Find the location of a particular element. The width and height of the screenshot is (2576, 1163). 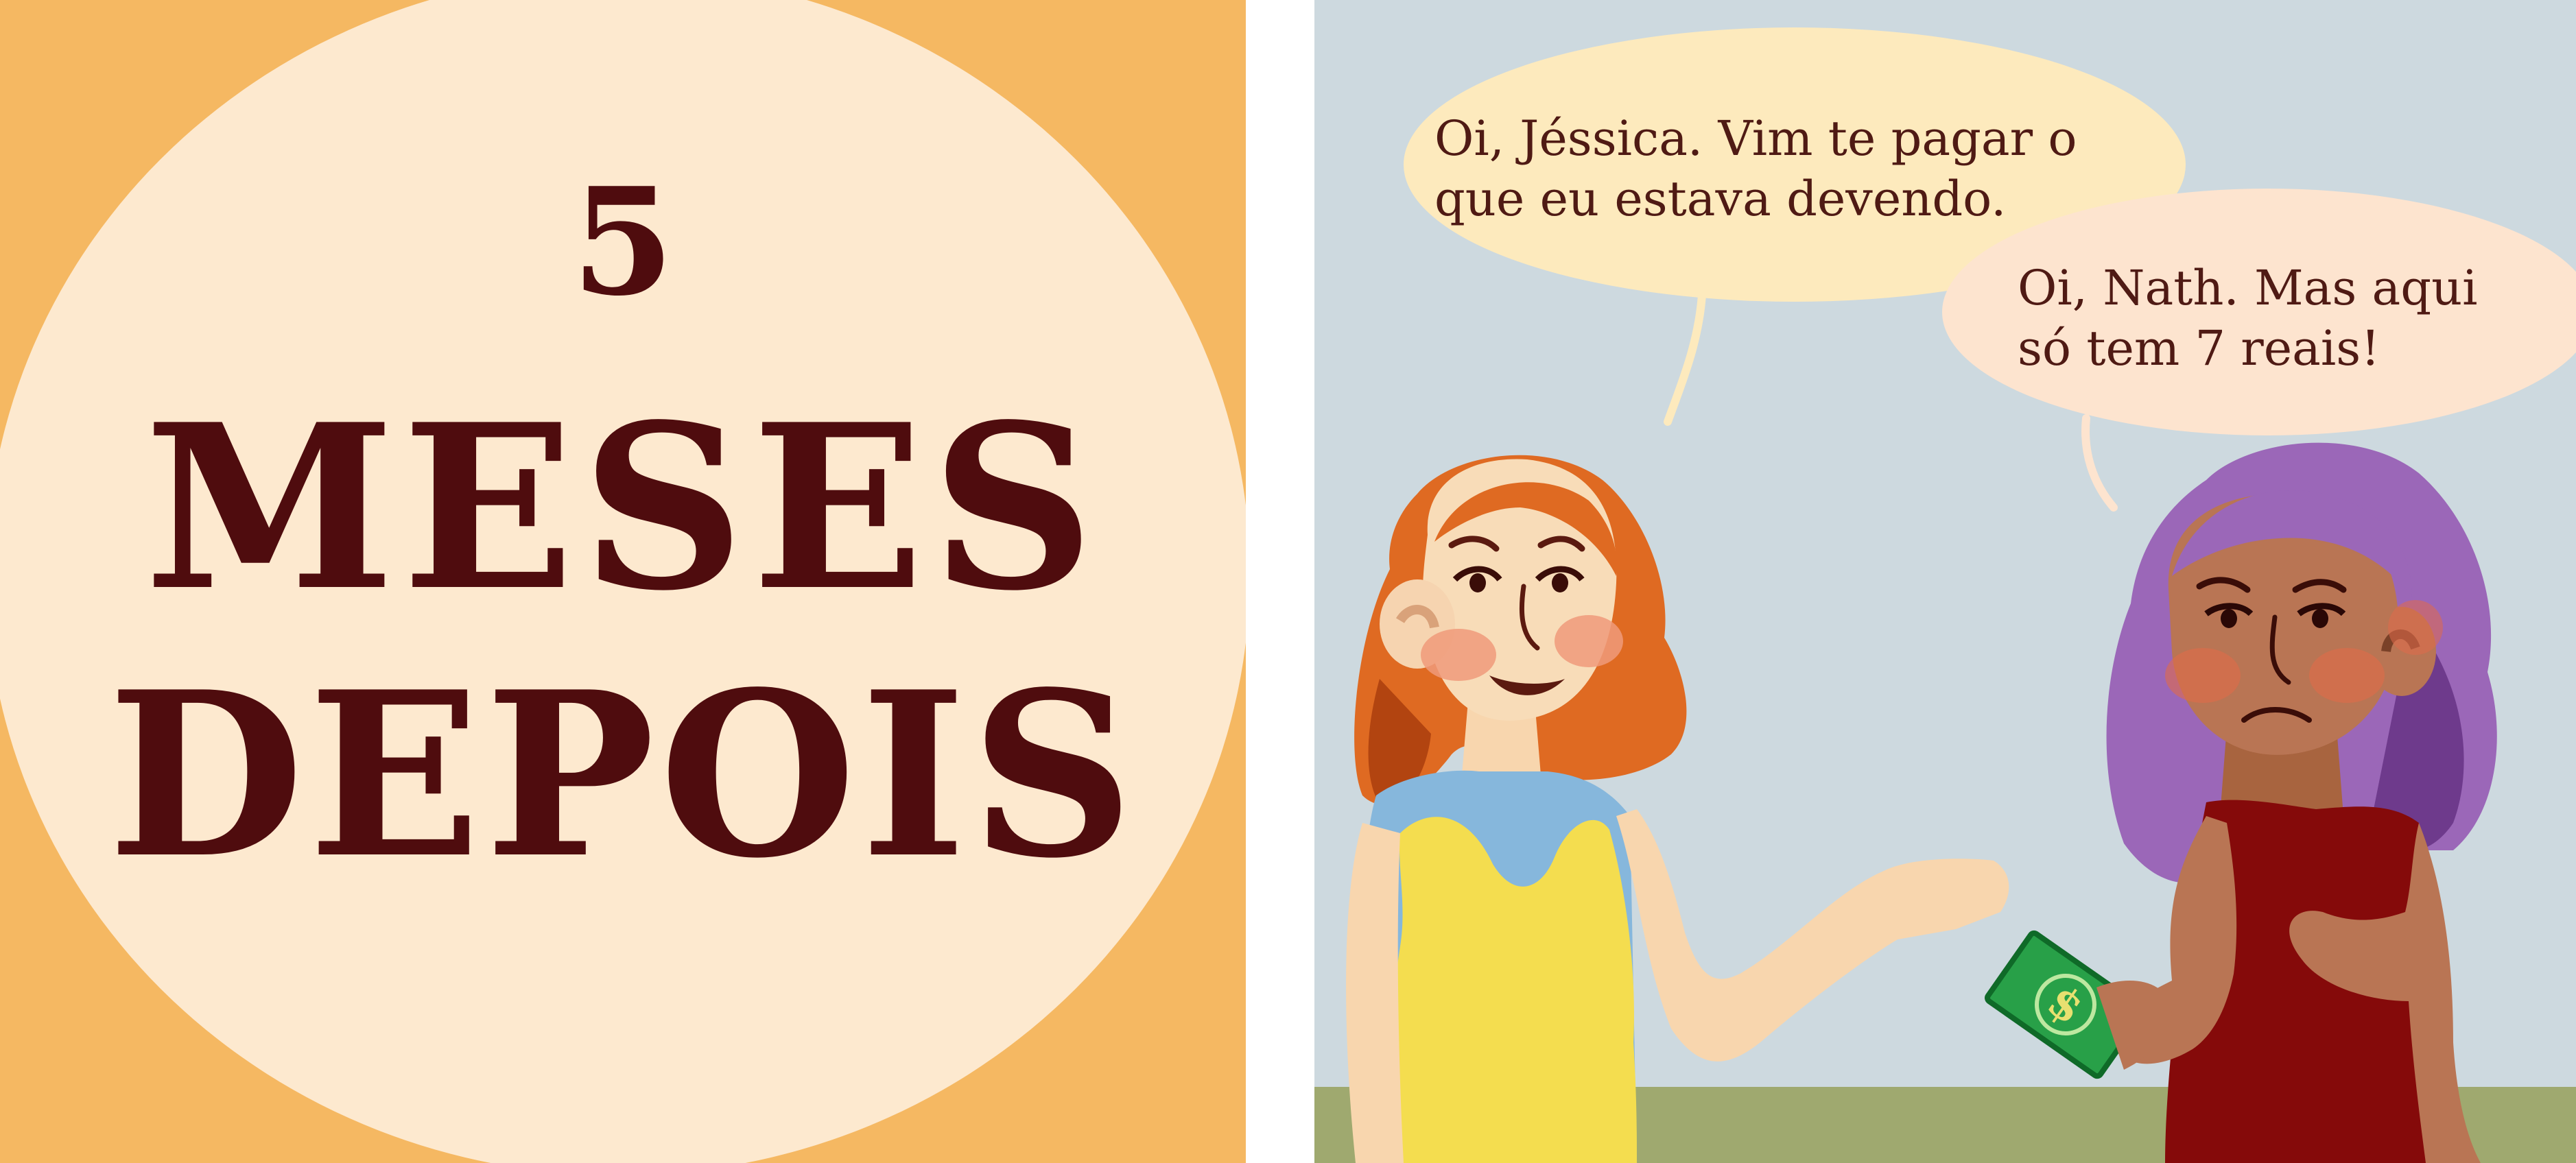

speech-nath-line-1: Oi, Jéssica. Vim te pagar o is located at coordinates (1755, 138).